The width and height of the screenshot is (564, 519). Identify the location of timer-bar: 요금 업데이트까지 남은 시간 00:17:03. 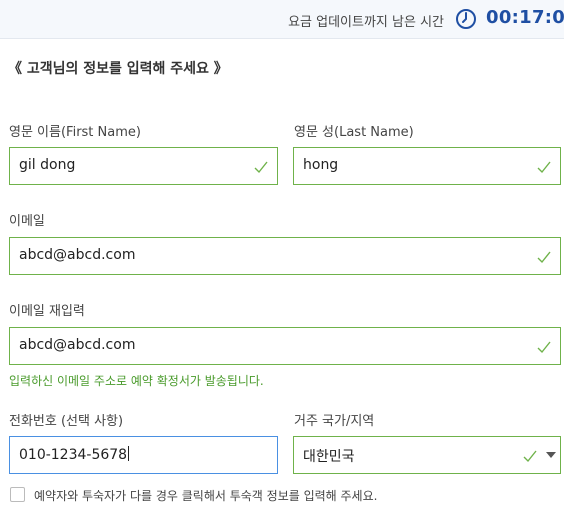
(282, 19).